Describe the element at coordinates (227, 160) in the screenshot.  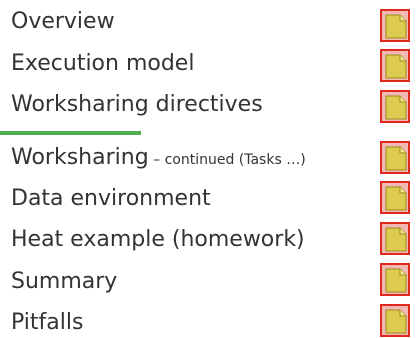
I see `agenda-item-note: – continued (Tasks …)` at that location.